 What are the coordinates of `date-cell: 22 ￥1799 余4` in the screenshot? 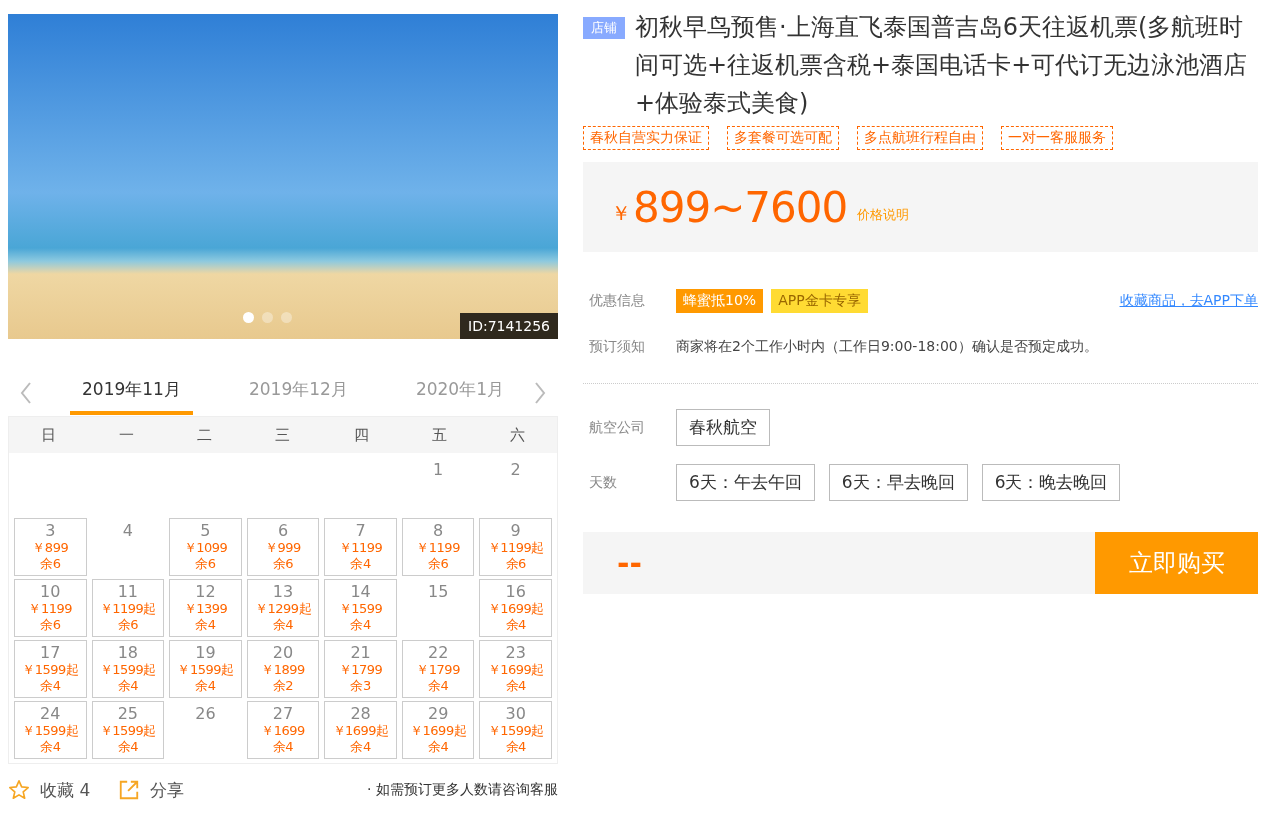 It's located at (438, 669).